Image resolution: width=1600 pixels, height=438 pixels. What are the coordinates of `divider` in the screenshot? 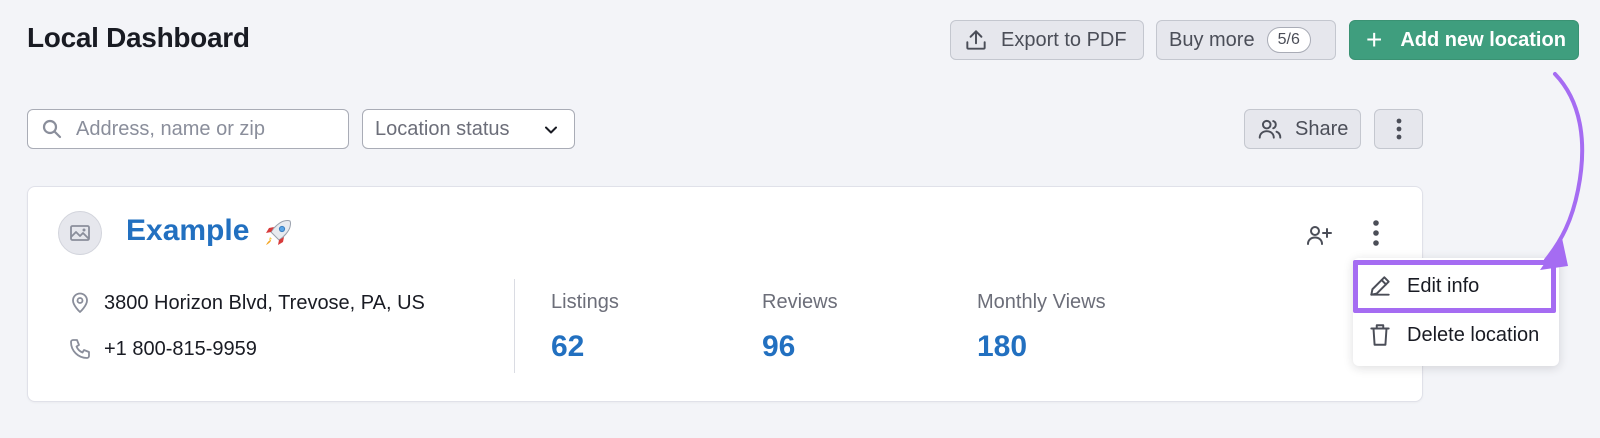 It's located at (514, 326).